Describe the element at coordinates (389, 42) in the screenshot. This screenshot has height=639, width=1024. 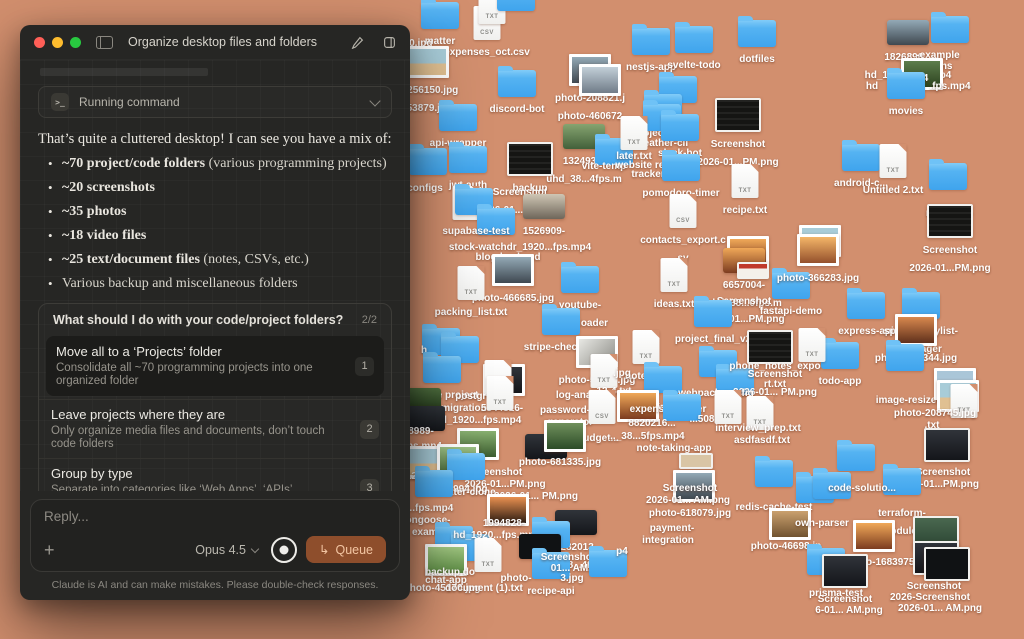
I see `expand-window-icon` at that location.